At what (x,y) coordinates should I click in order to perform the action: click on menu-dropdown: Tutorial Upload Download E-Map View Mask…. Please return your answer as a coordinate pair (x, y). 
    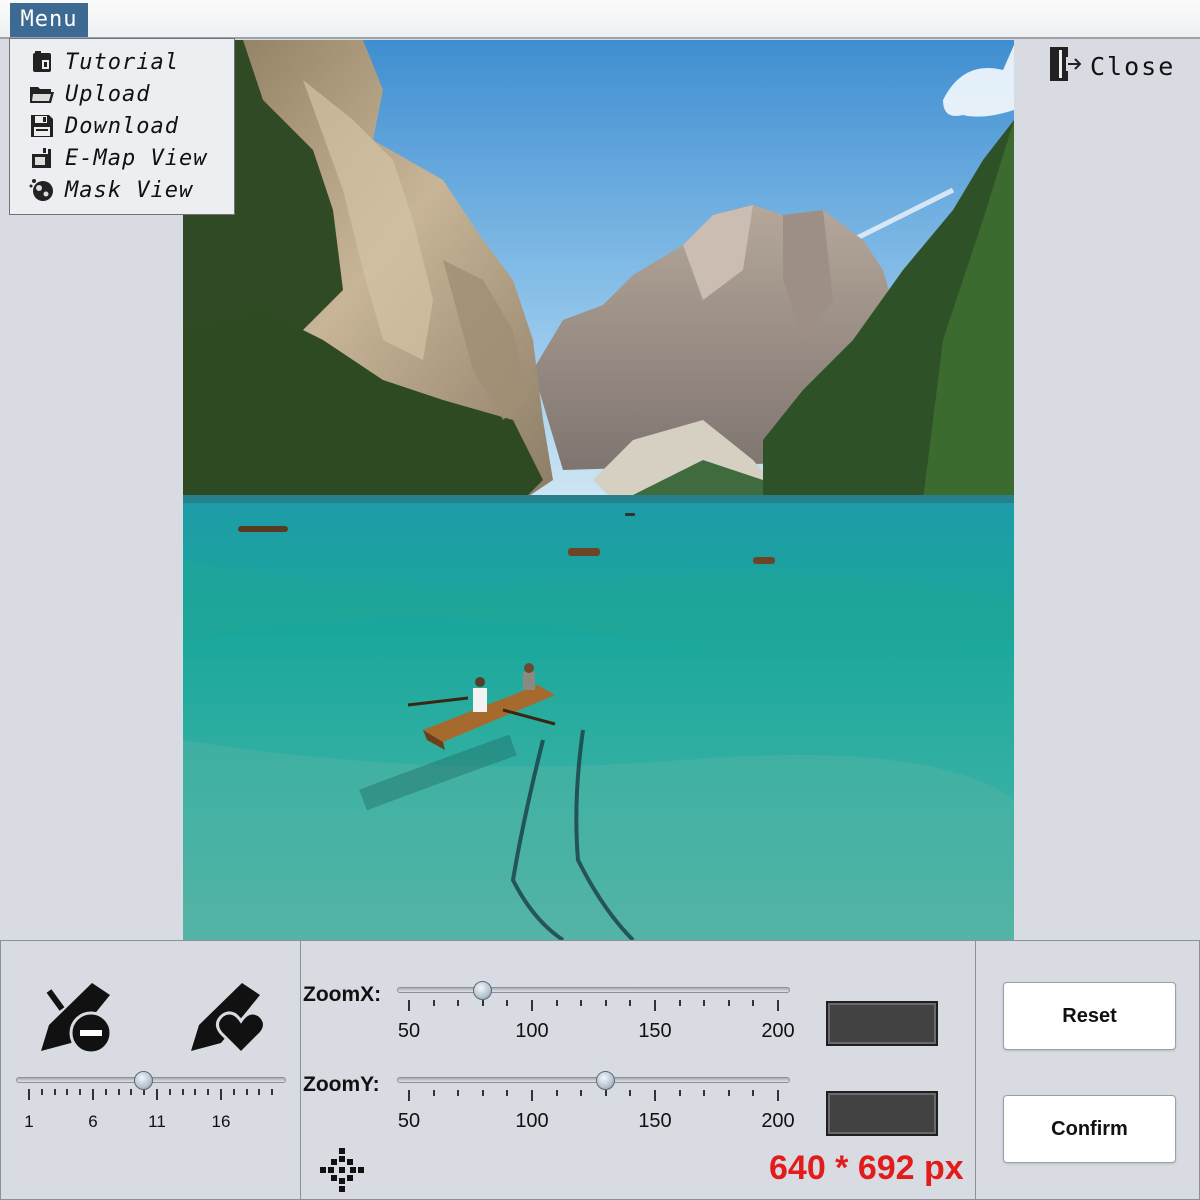
    Looking at the image, I should click on (122, 126).